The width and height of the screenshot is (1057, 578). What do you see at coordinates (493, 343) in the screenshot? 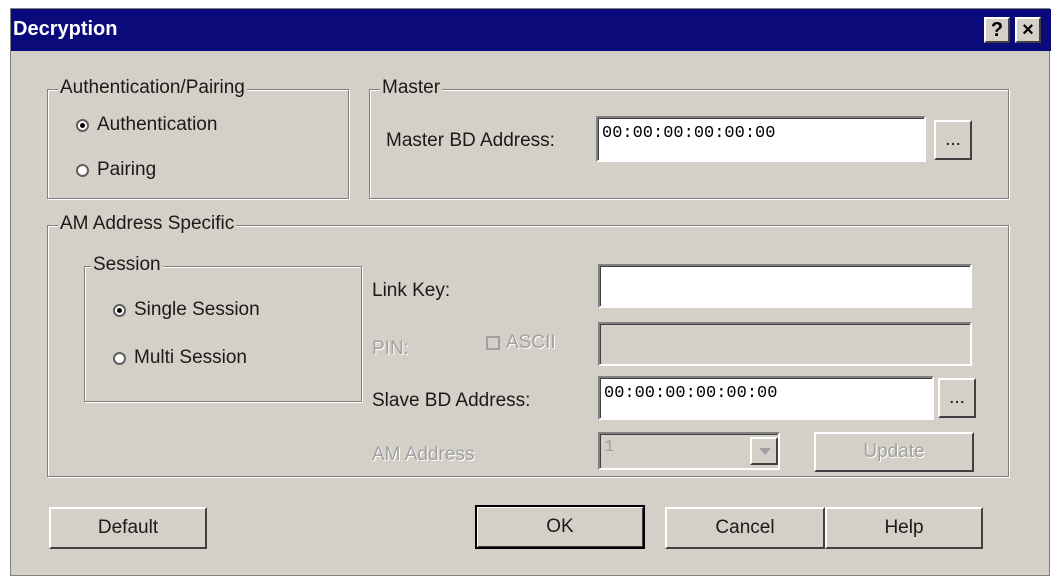
I see `ascii-checkbox` at bounding box center [493, 343].